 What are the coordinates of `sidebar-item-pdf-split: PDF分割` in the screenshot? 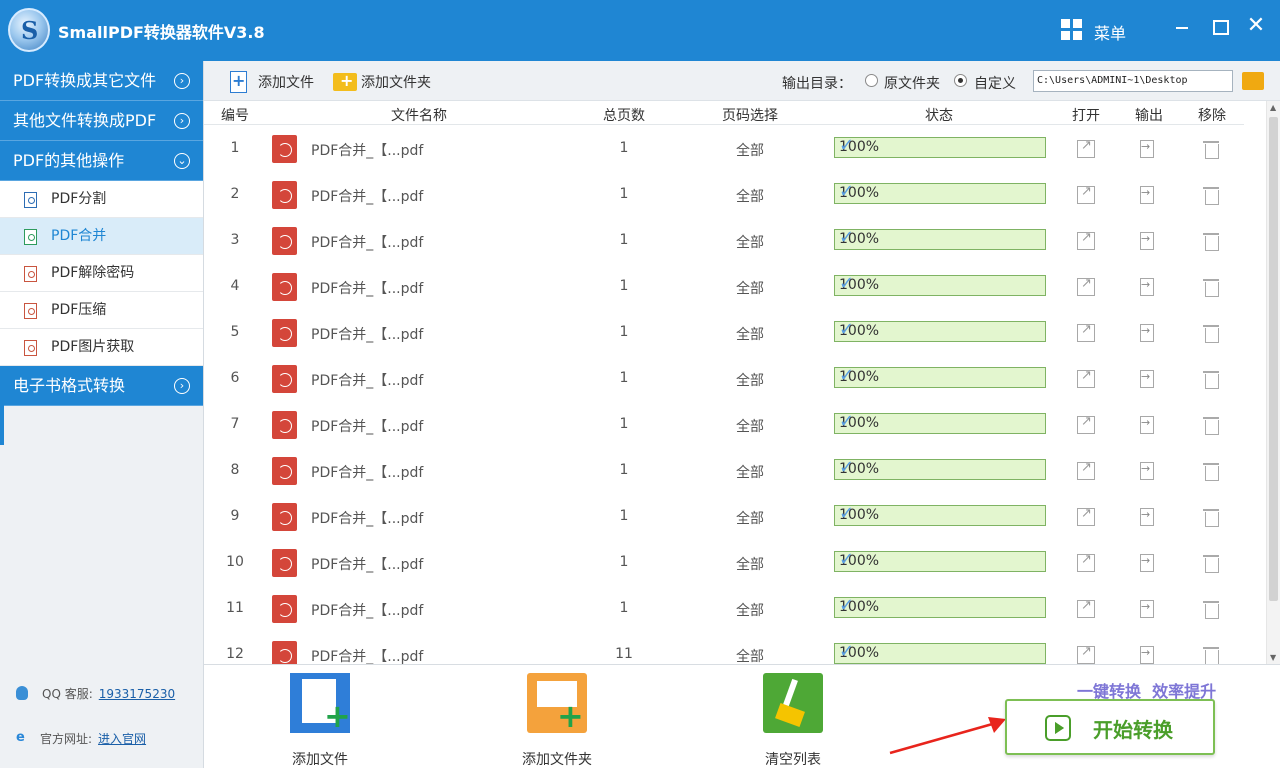 It's located at (101, 199).